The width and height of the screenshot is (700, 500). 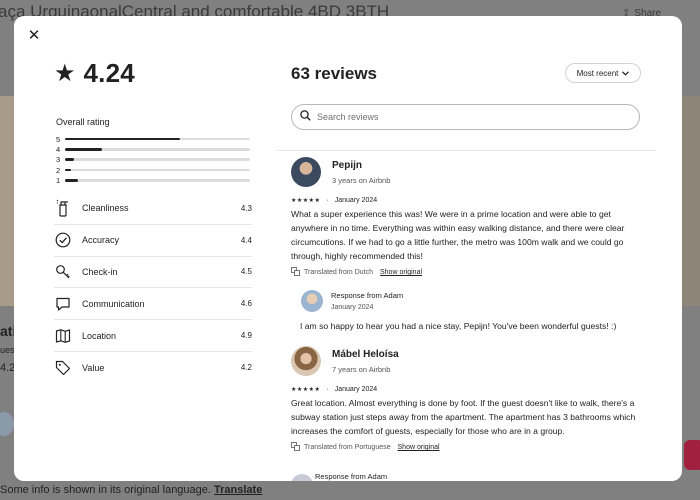 What do you see at coordinates (365, 354) in the screenshot?
I see `reviewer-name: Mábel Heloísa` at bounding box center [365, 354].